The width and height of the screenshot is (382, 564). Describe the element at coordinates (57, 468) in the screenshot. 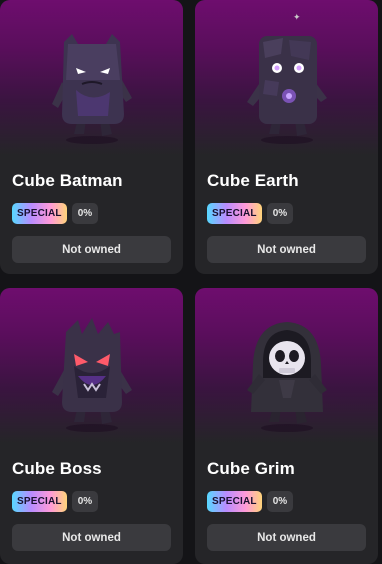

I see `item-name: Cube Boss` at that location.